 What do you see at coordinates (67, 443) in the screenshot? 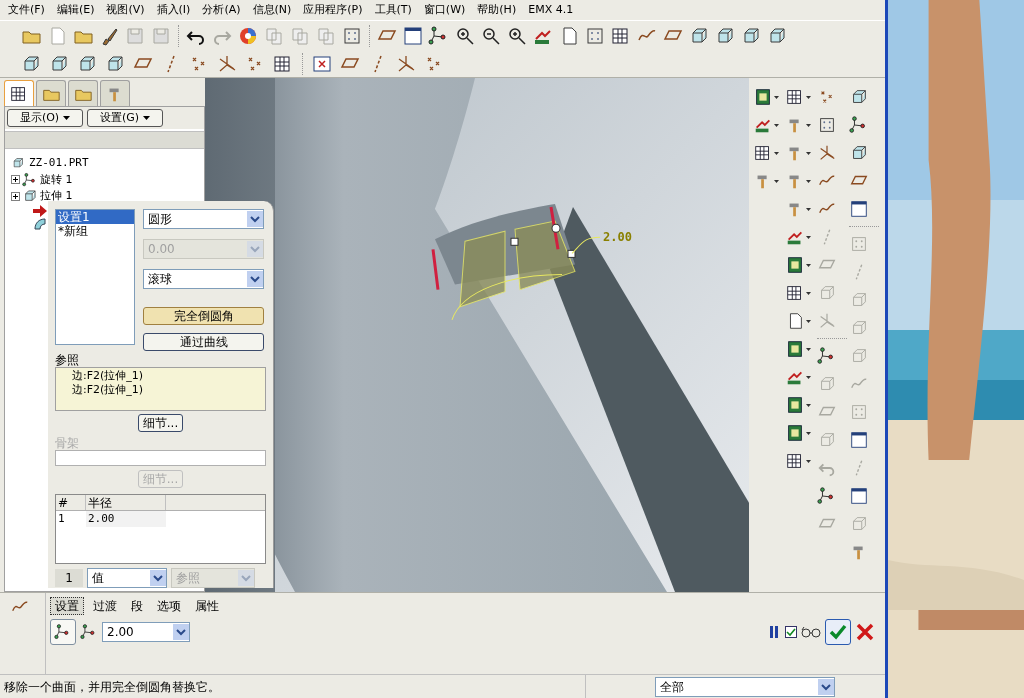
I see `skeleton-label: 骨架` at bounding box center [67, 443].